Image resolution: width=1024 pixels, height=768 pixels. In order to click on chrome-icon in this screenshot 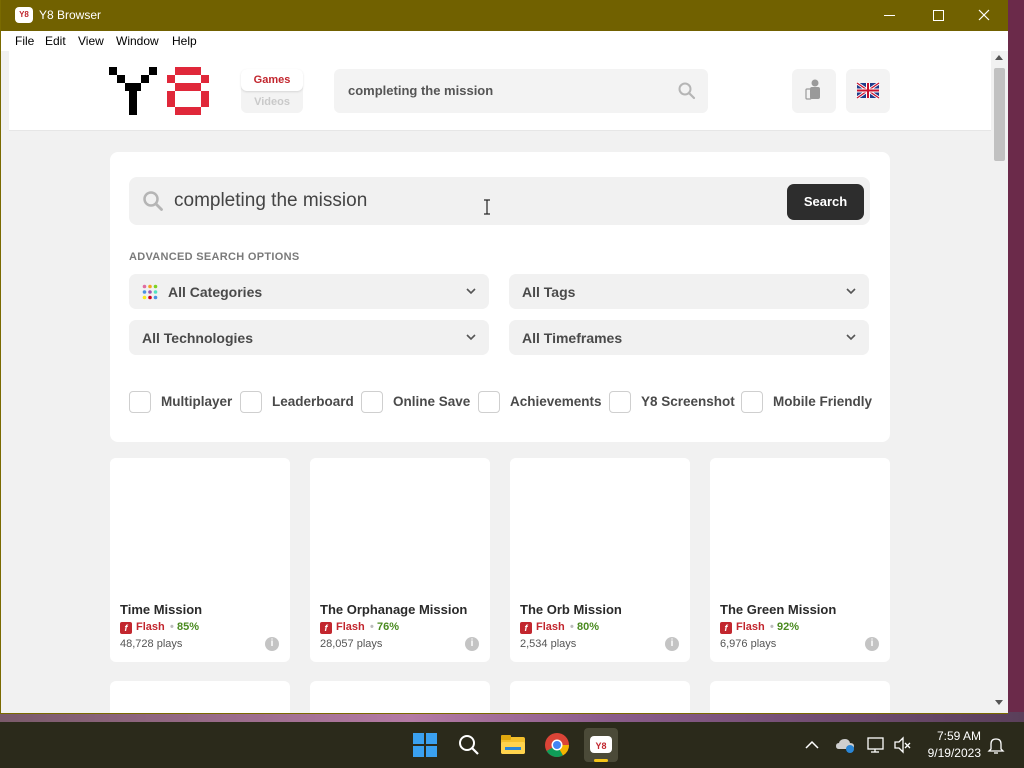, I will do `click(557, 745)`.